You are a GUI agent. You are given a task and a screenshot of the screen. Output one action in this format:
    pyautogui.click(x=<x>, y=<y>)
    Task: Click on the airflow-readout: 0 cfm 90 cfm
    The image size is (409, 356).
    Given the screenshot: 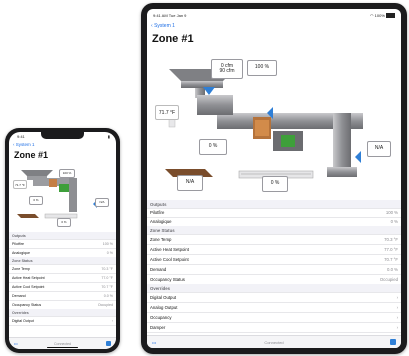 What is the action you would take?
    pyautogui.click(x=227, y=69)
    